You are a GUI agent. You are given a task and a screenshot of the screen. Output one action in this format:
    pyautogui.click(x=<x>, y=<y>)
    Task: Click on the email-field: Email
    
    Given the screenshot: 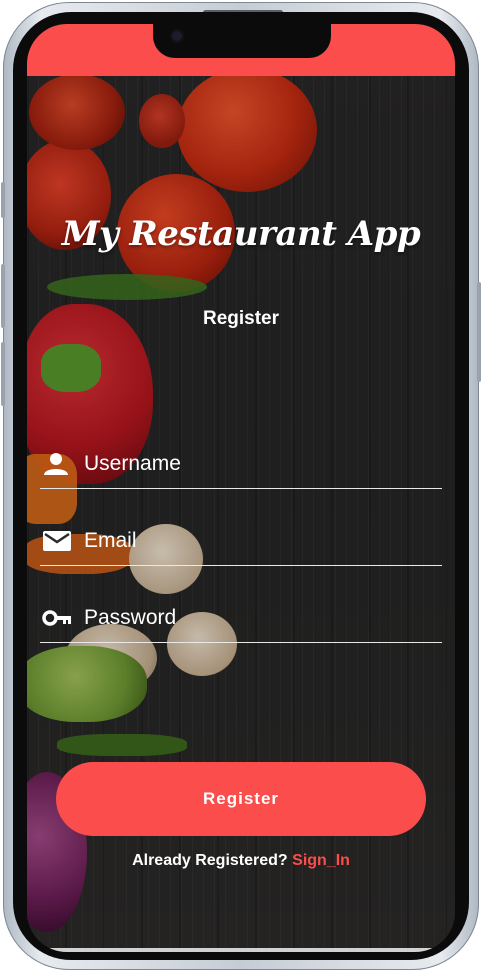 What is the action you would take?
    pyautogui.click(x=241, y=543)
    